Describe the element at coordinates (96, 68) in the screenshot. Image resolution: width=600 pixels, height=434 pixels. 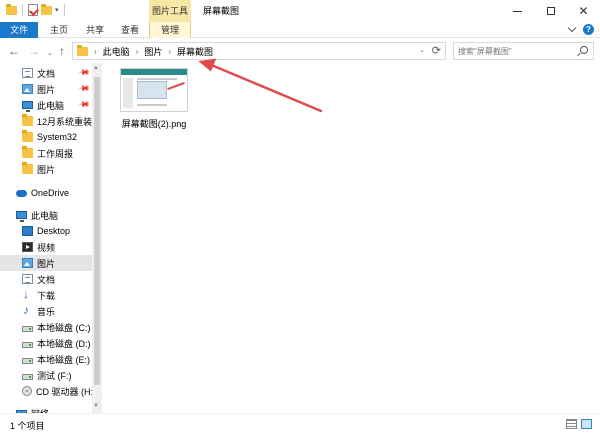
I see `scroll-up-icon: ▲` at that location.